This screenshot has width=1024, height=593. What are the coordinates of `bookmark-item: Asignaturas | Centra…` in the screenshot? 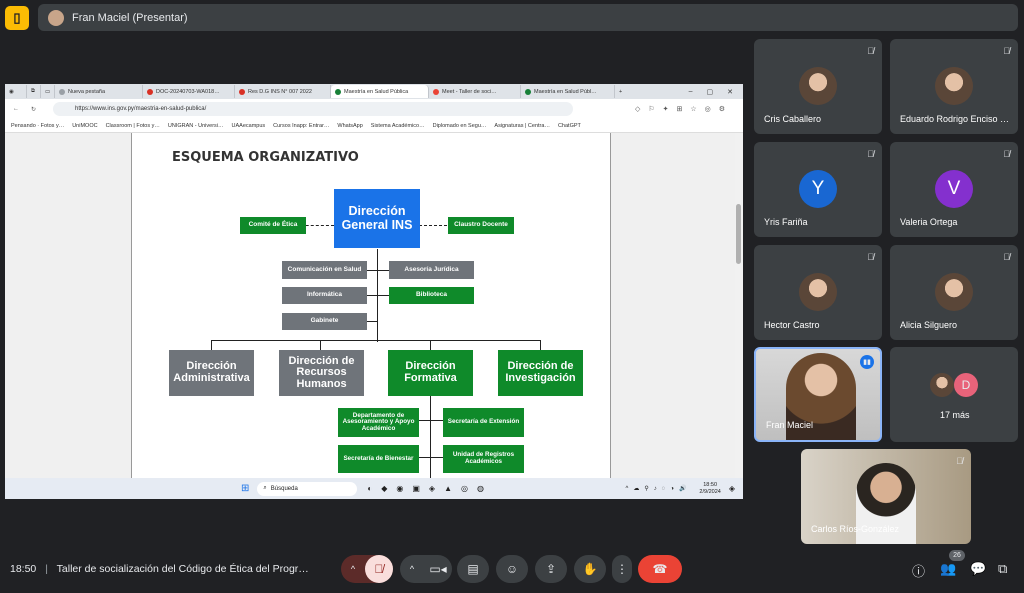 It's located at (522, 126).